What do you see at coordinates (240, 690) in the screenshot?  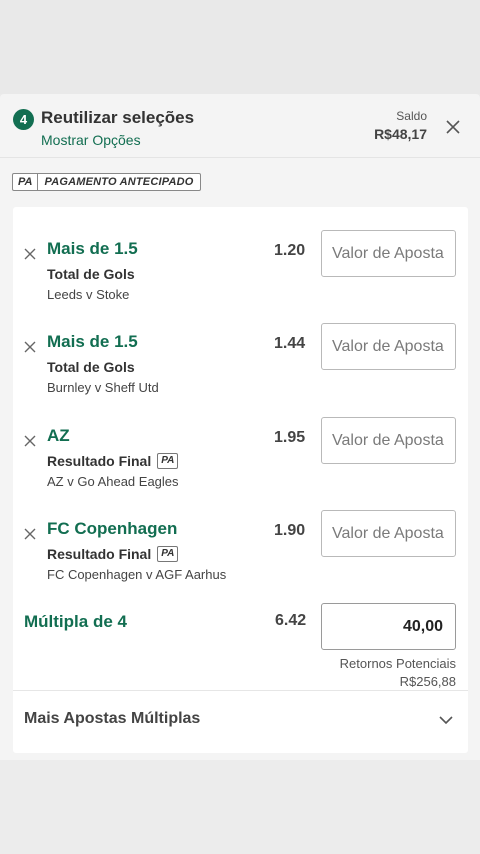 I see `divider` at bounding box center [240, 690].